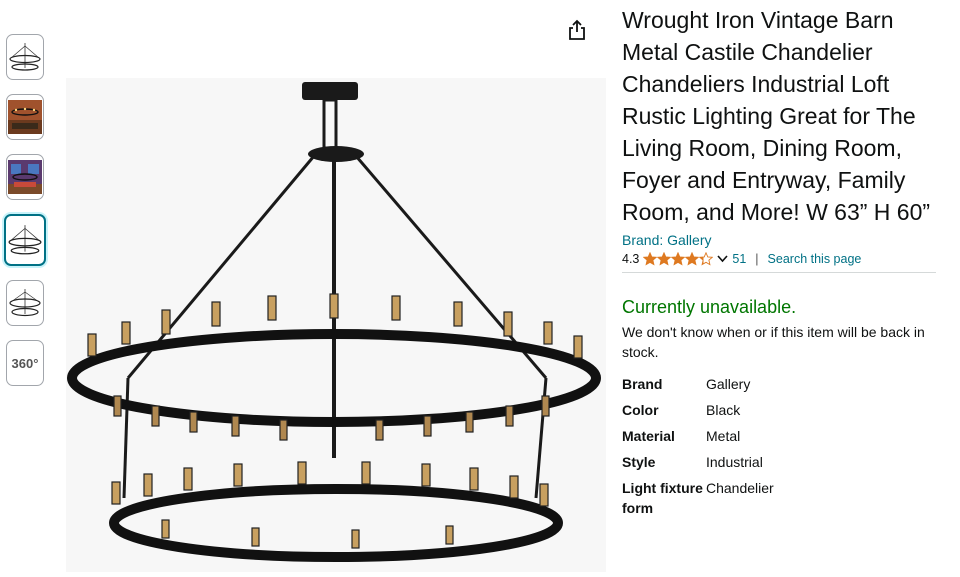 The width and height of the screenshot is (960, 577). What do you see at coordinates (698, 465) in the screenshot?
I see `spec-row: Style Industrial` at bounding box center [698, 465].